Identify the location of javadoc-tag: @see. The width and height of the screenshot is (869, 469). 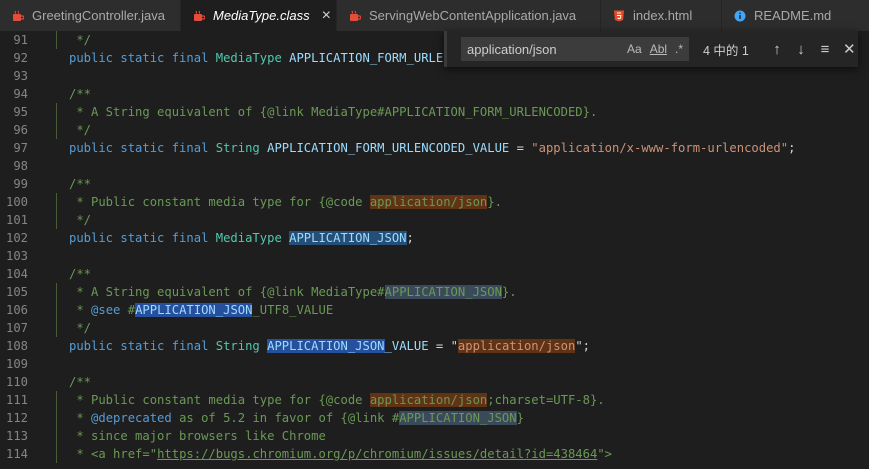
(106, 310).